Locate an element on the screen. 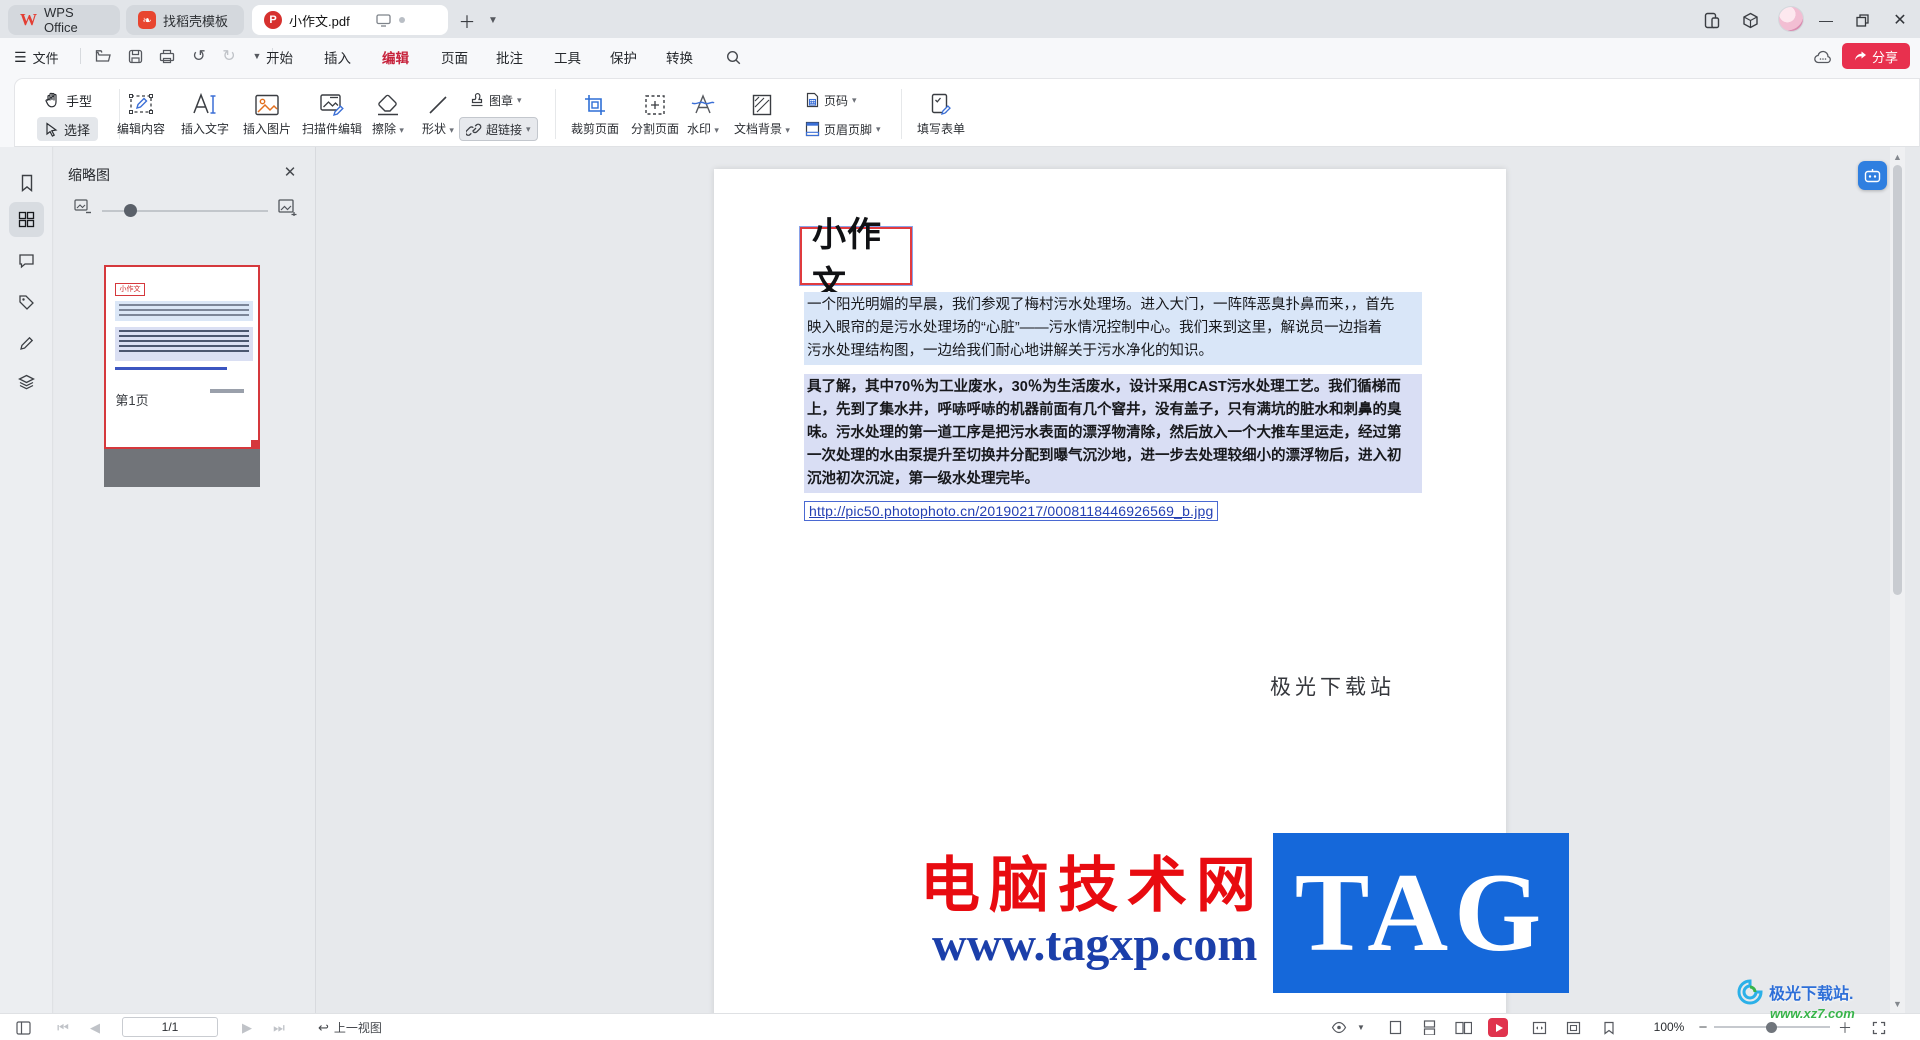 Image resolution: width=1920 pixels, height=1040 pixels. footer-url-text: www.tagxp.com is located at coordinates (1095, 944).